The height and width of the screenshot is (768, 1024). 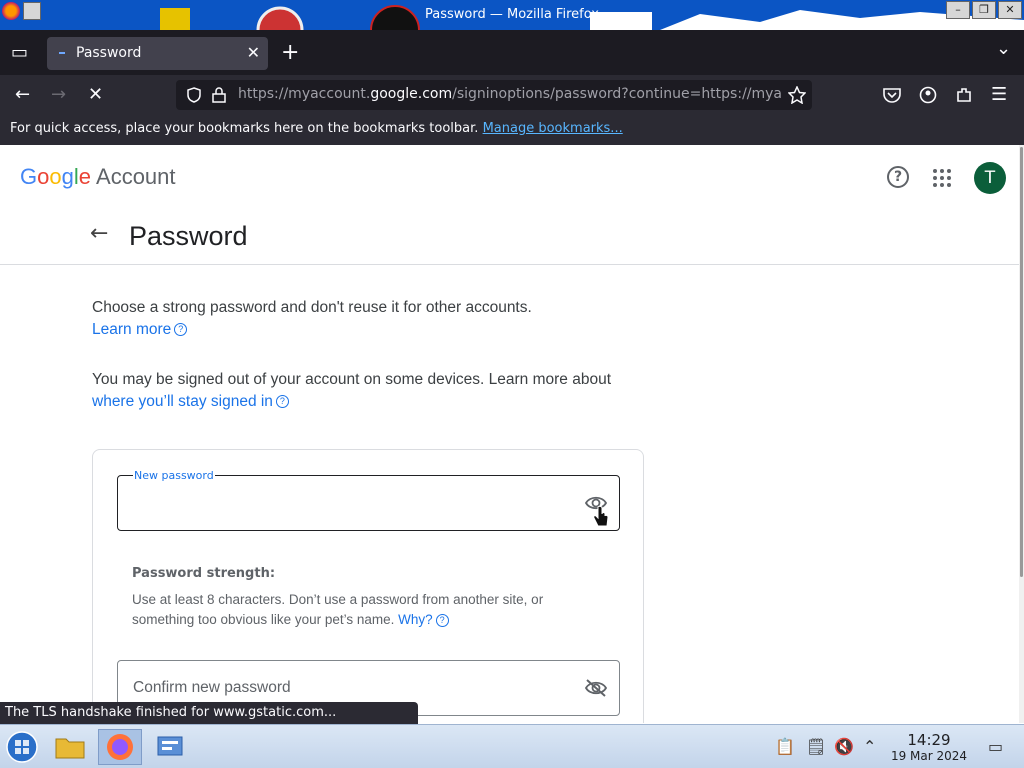 I want to click on new-password-field: New password, so click(x=368, y=500).